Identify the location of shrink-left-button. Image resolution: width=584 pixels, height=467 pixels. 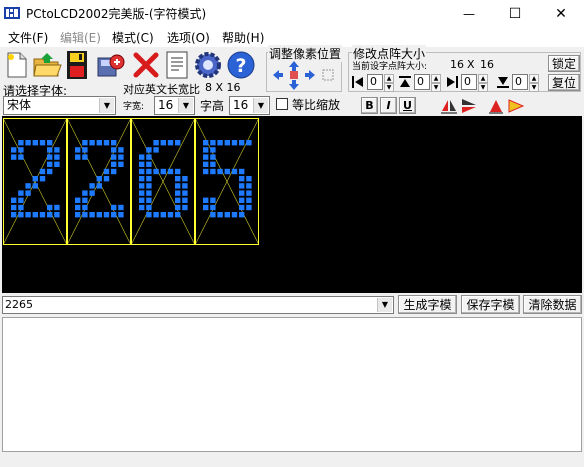
(358, 82).